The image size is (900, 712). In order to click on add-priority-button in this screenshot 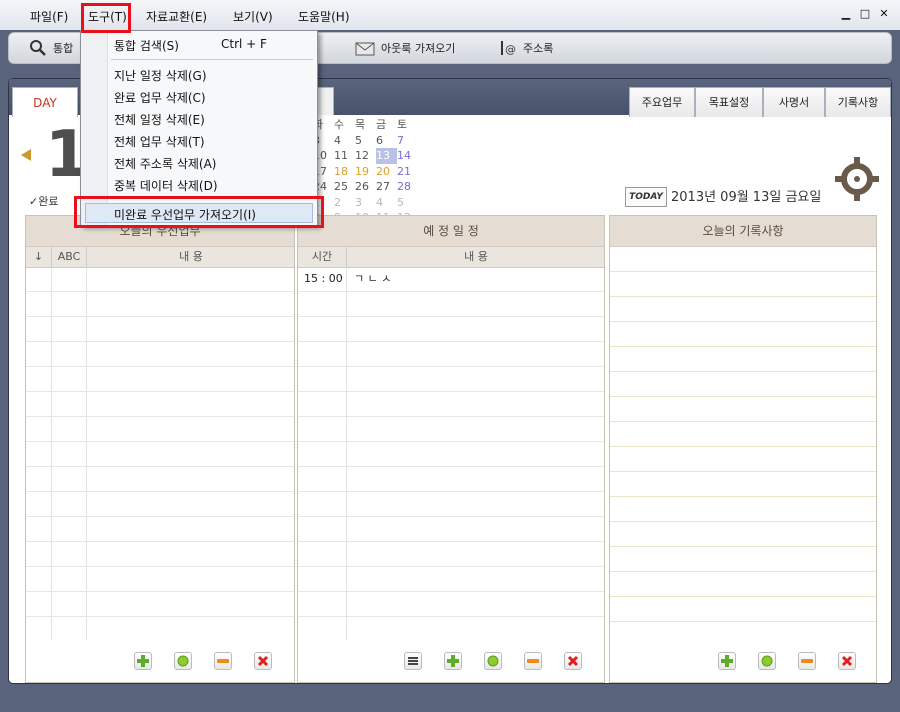, I will do `click(143, 661)`.